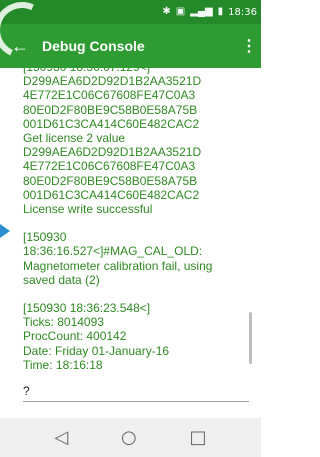  Describe the element at coordinates (93, 46) in the screenshot. I see `page-title: Debug Console` at that location.